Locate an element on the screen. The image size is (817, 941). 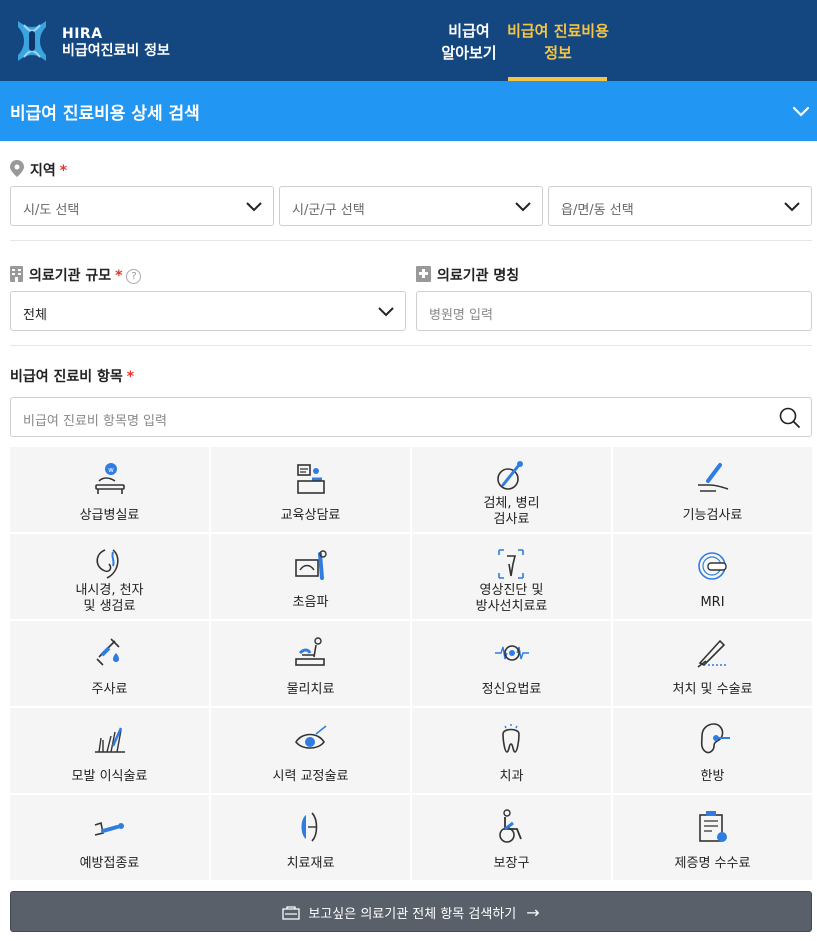
category-item: 물리치료 is located at coordinates (310, 663).